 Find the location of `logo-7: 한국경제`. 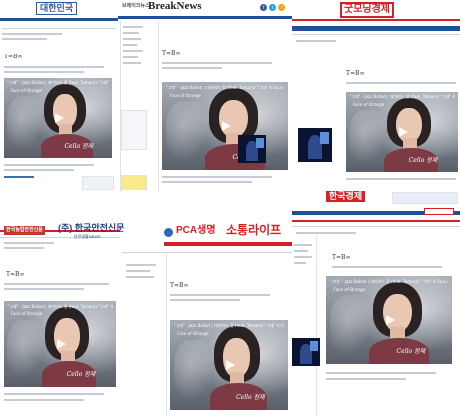

logo-7: 한국경제 is located at coordinates (346, 196).